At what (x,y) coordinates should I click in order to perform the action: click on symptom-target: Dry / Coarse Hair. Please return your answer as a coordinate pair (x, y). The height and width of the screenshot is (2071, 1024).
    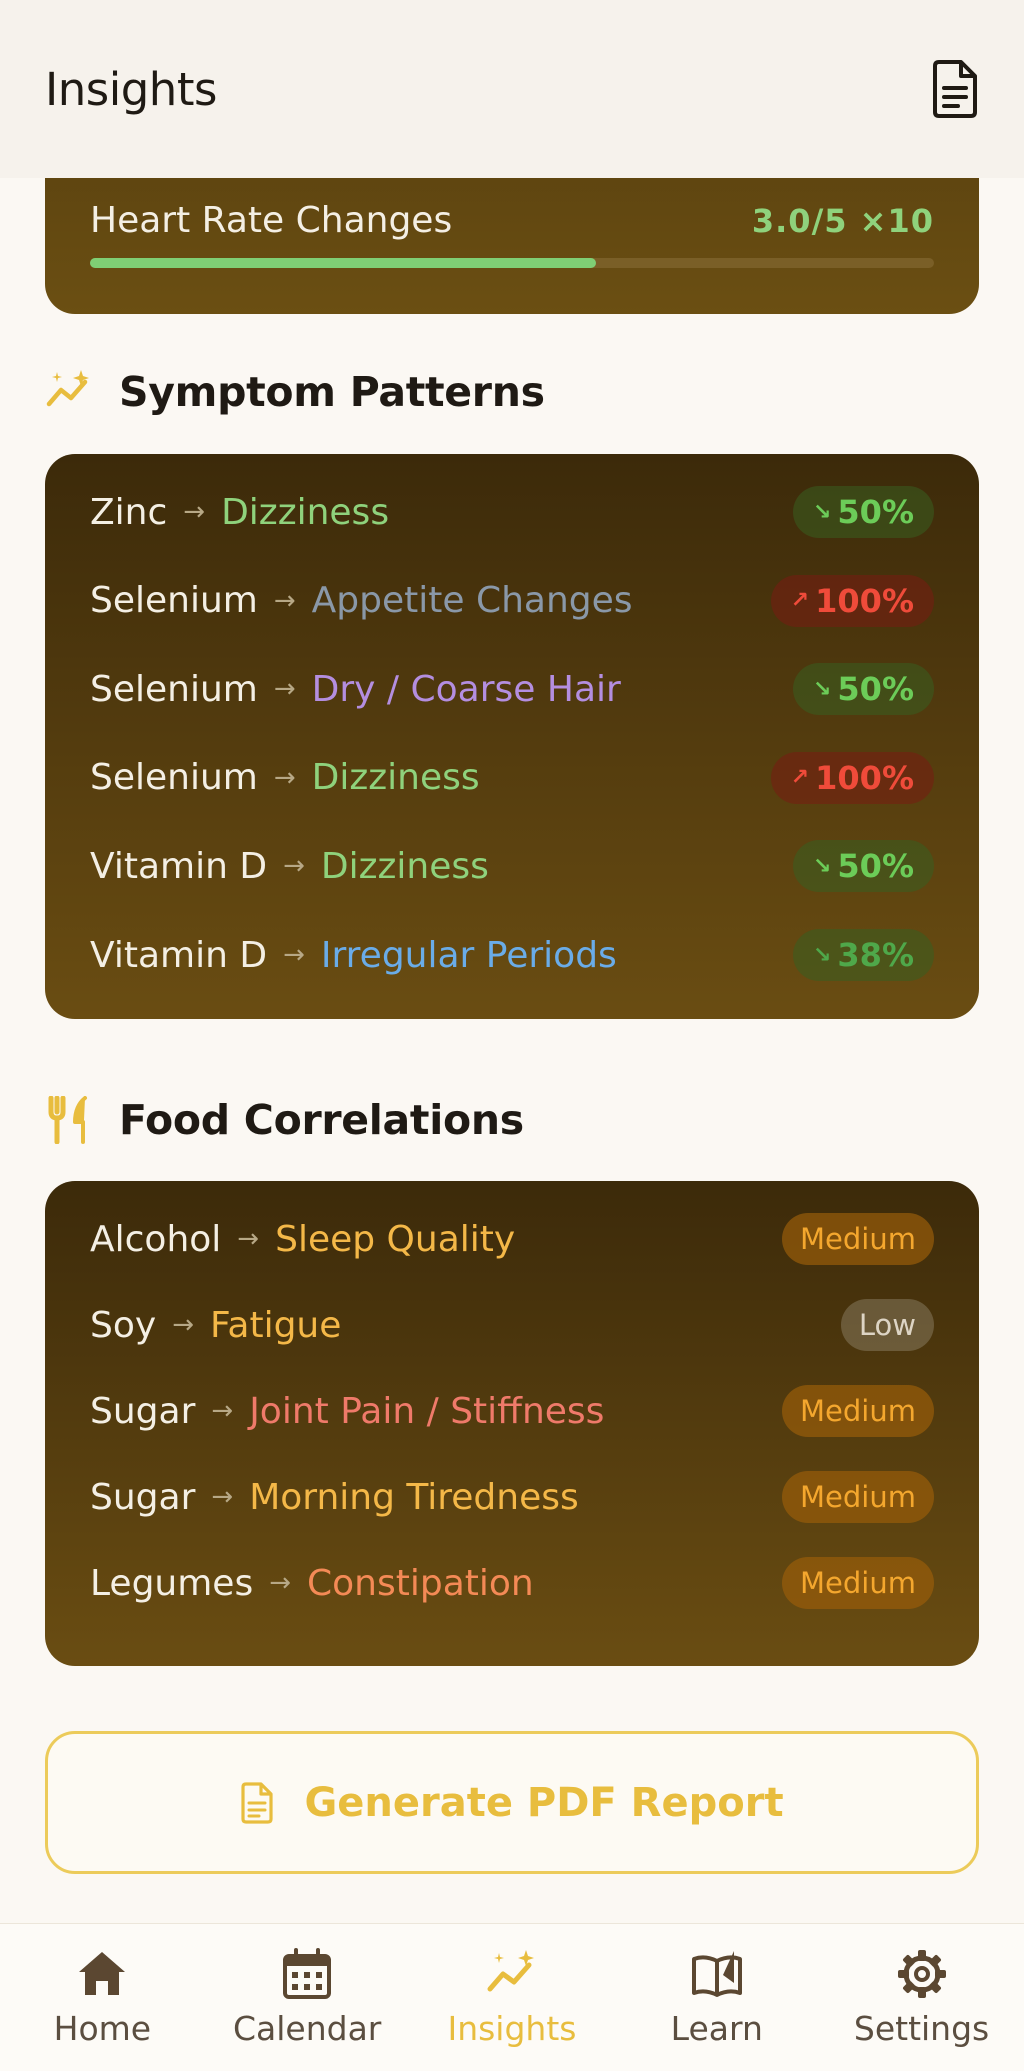
    Looking at the image, I should click on (466, 689).